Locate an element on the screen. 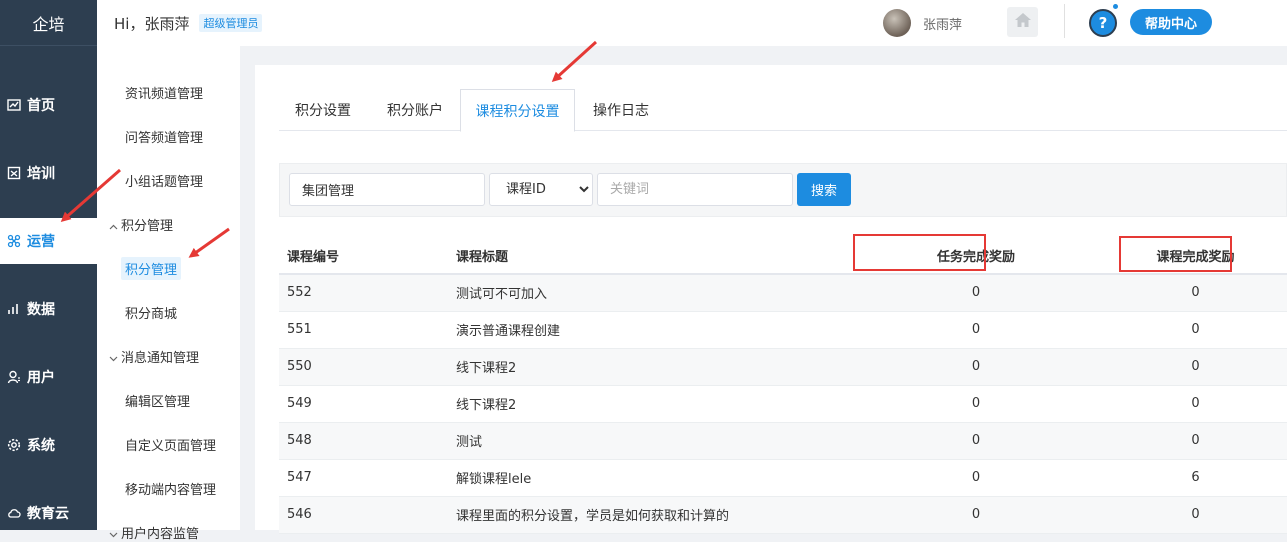 The width and height of the screenshot is (1287, 542). cell-course-reward: 6 is located at coordinates (1195, 478).